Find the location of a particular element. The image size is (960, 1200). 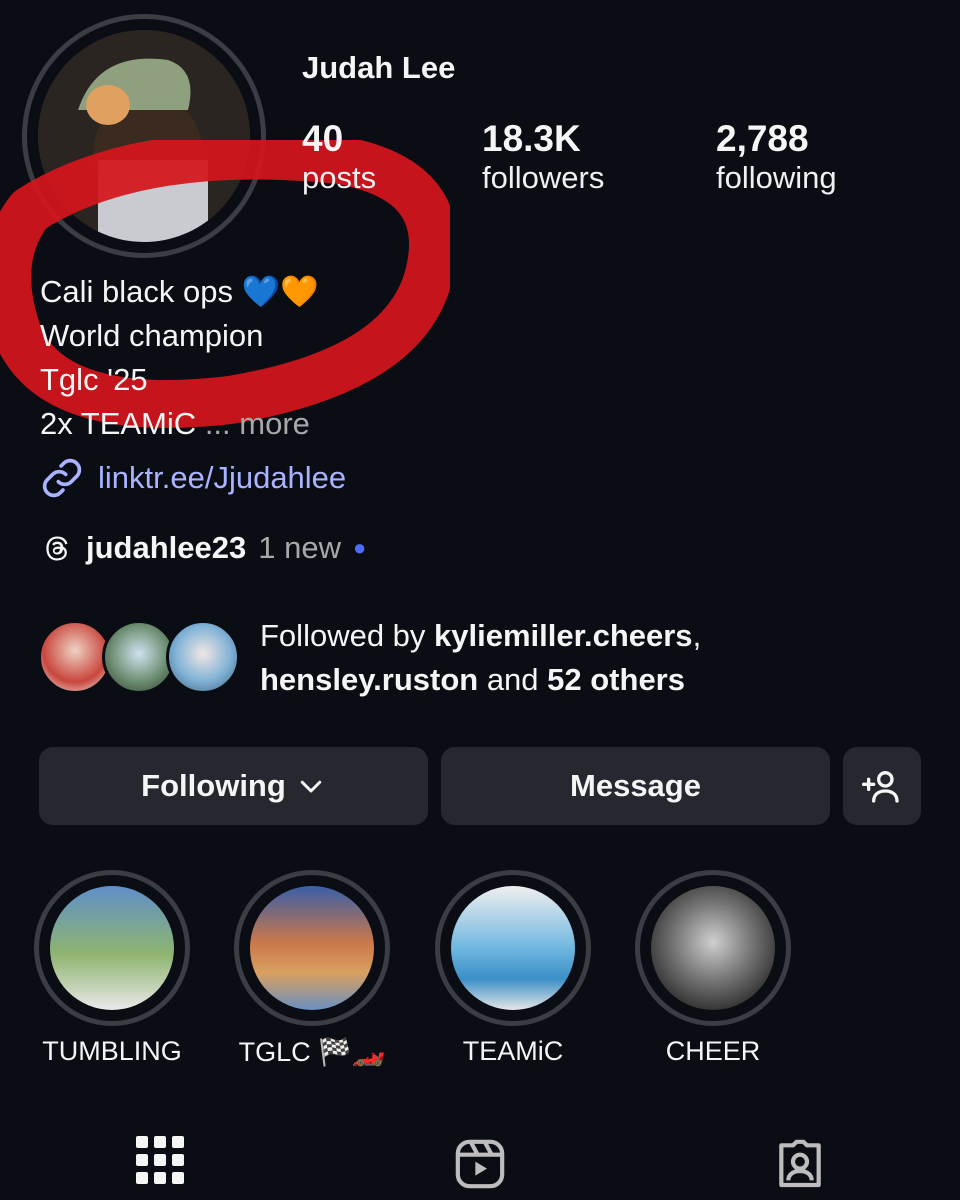

threads-new-count: 1 new is located at coordinates (299, 547).